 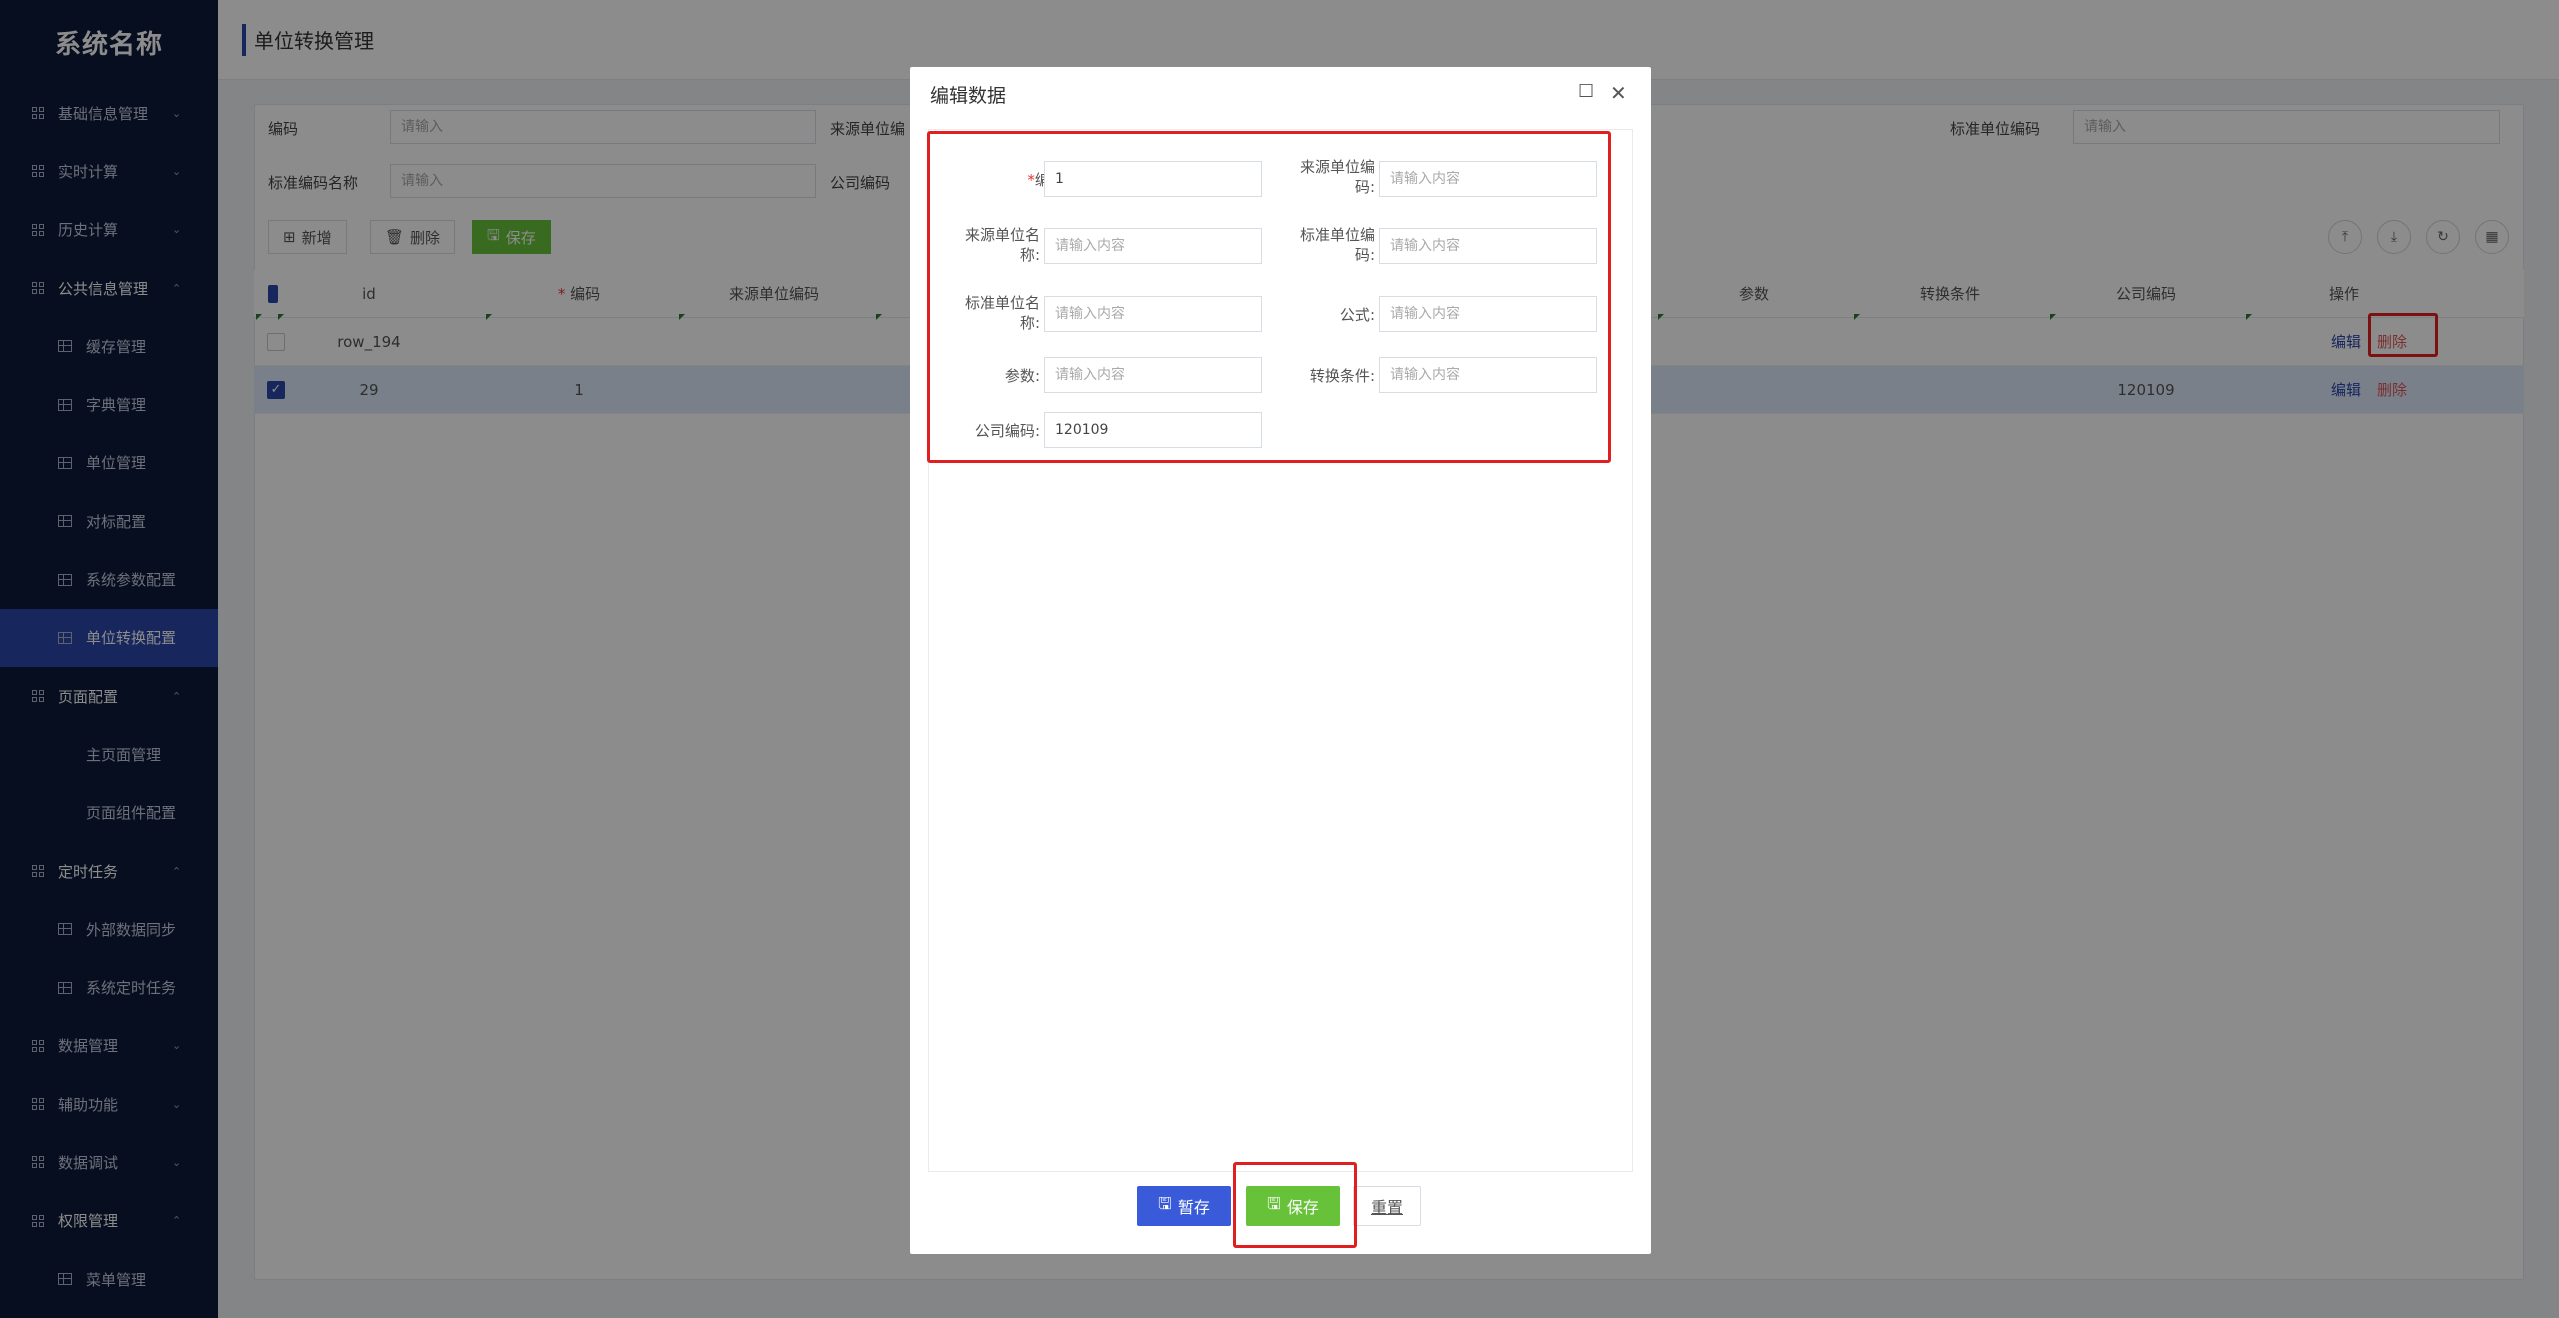 I want to click on reset-button: 重置, so click(x=1387, y=1206).